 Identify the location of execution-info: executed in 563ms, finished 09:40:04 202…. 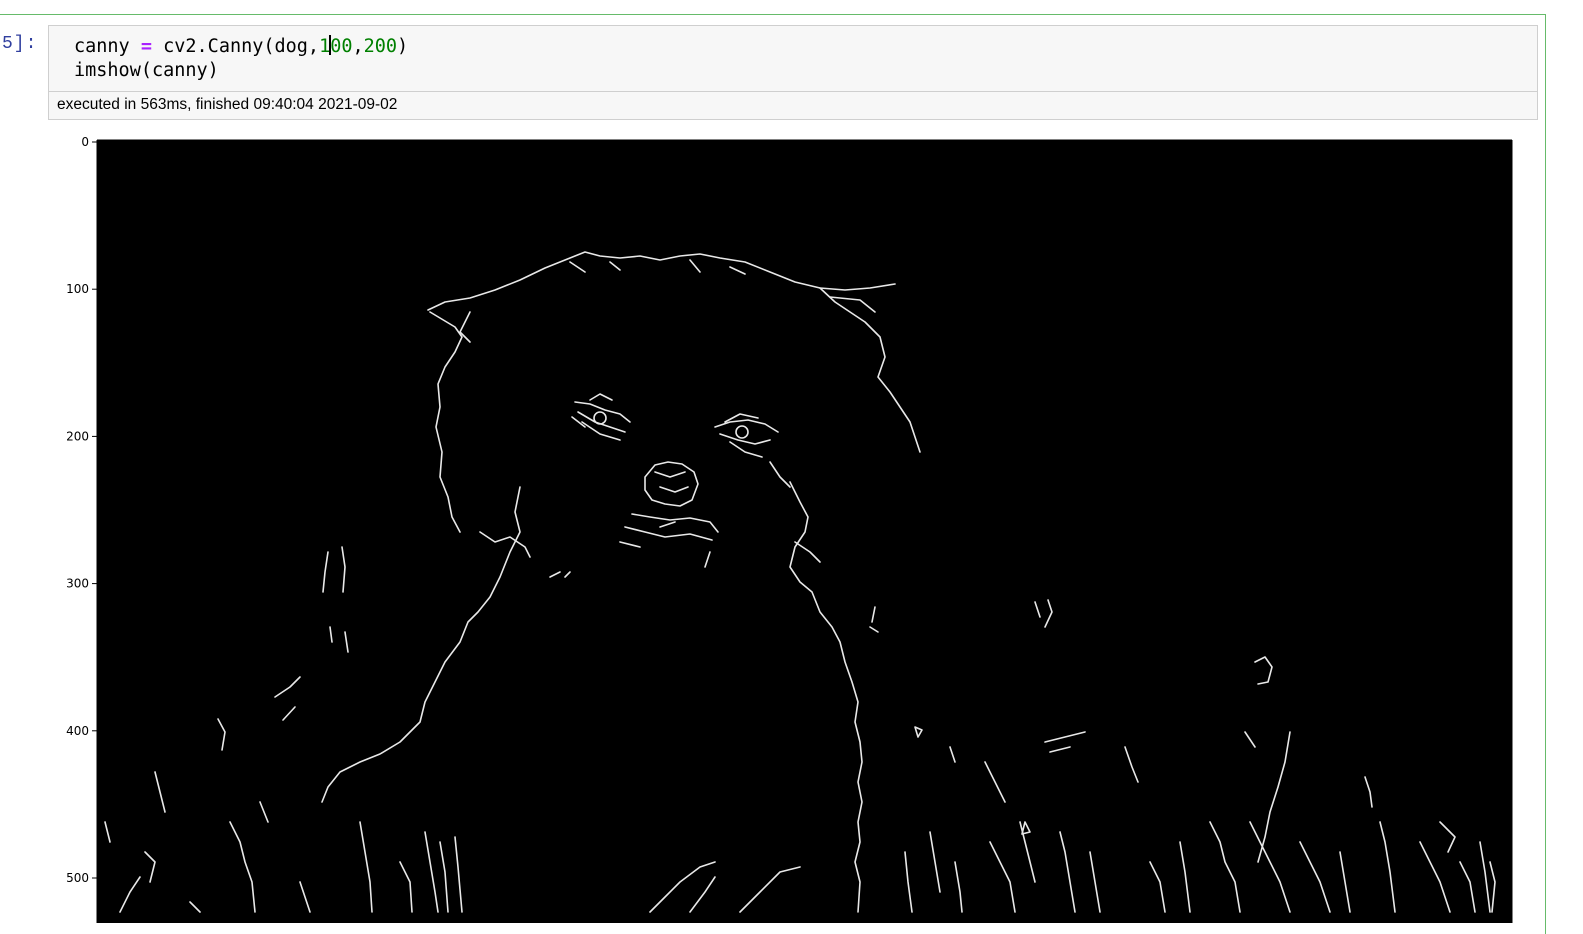
(793, 106).